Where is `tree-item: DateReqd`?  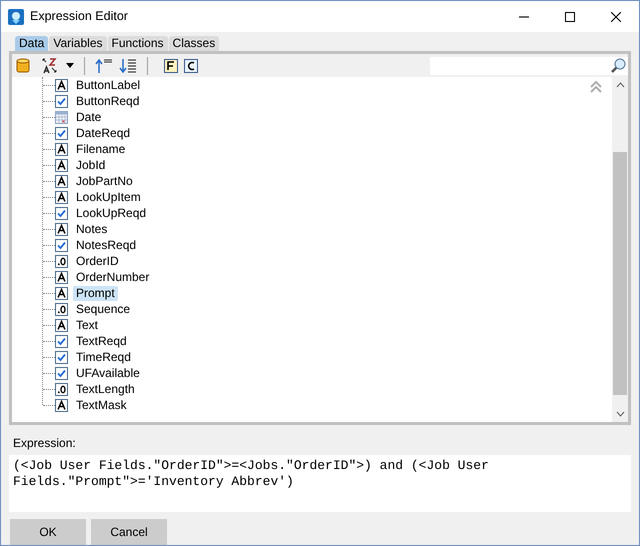 tree-item: DateReqd is located at coordinates (103, 133).